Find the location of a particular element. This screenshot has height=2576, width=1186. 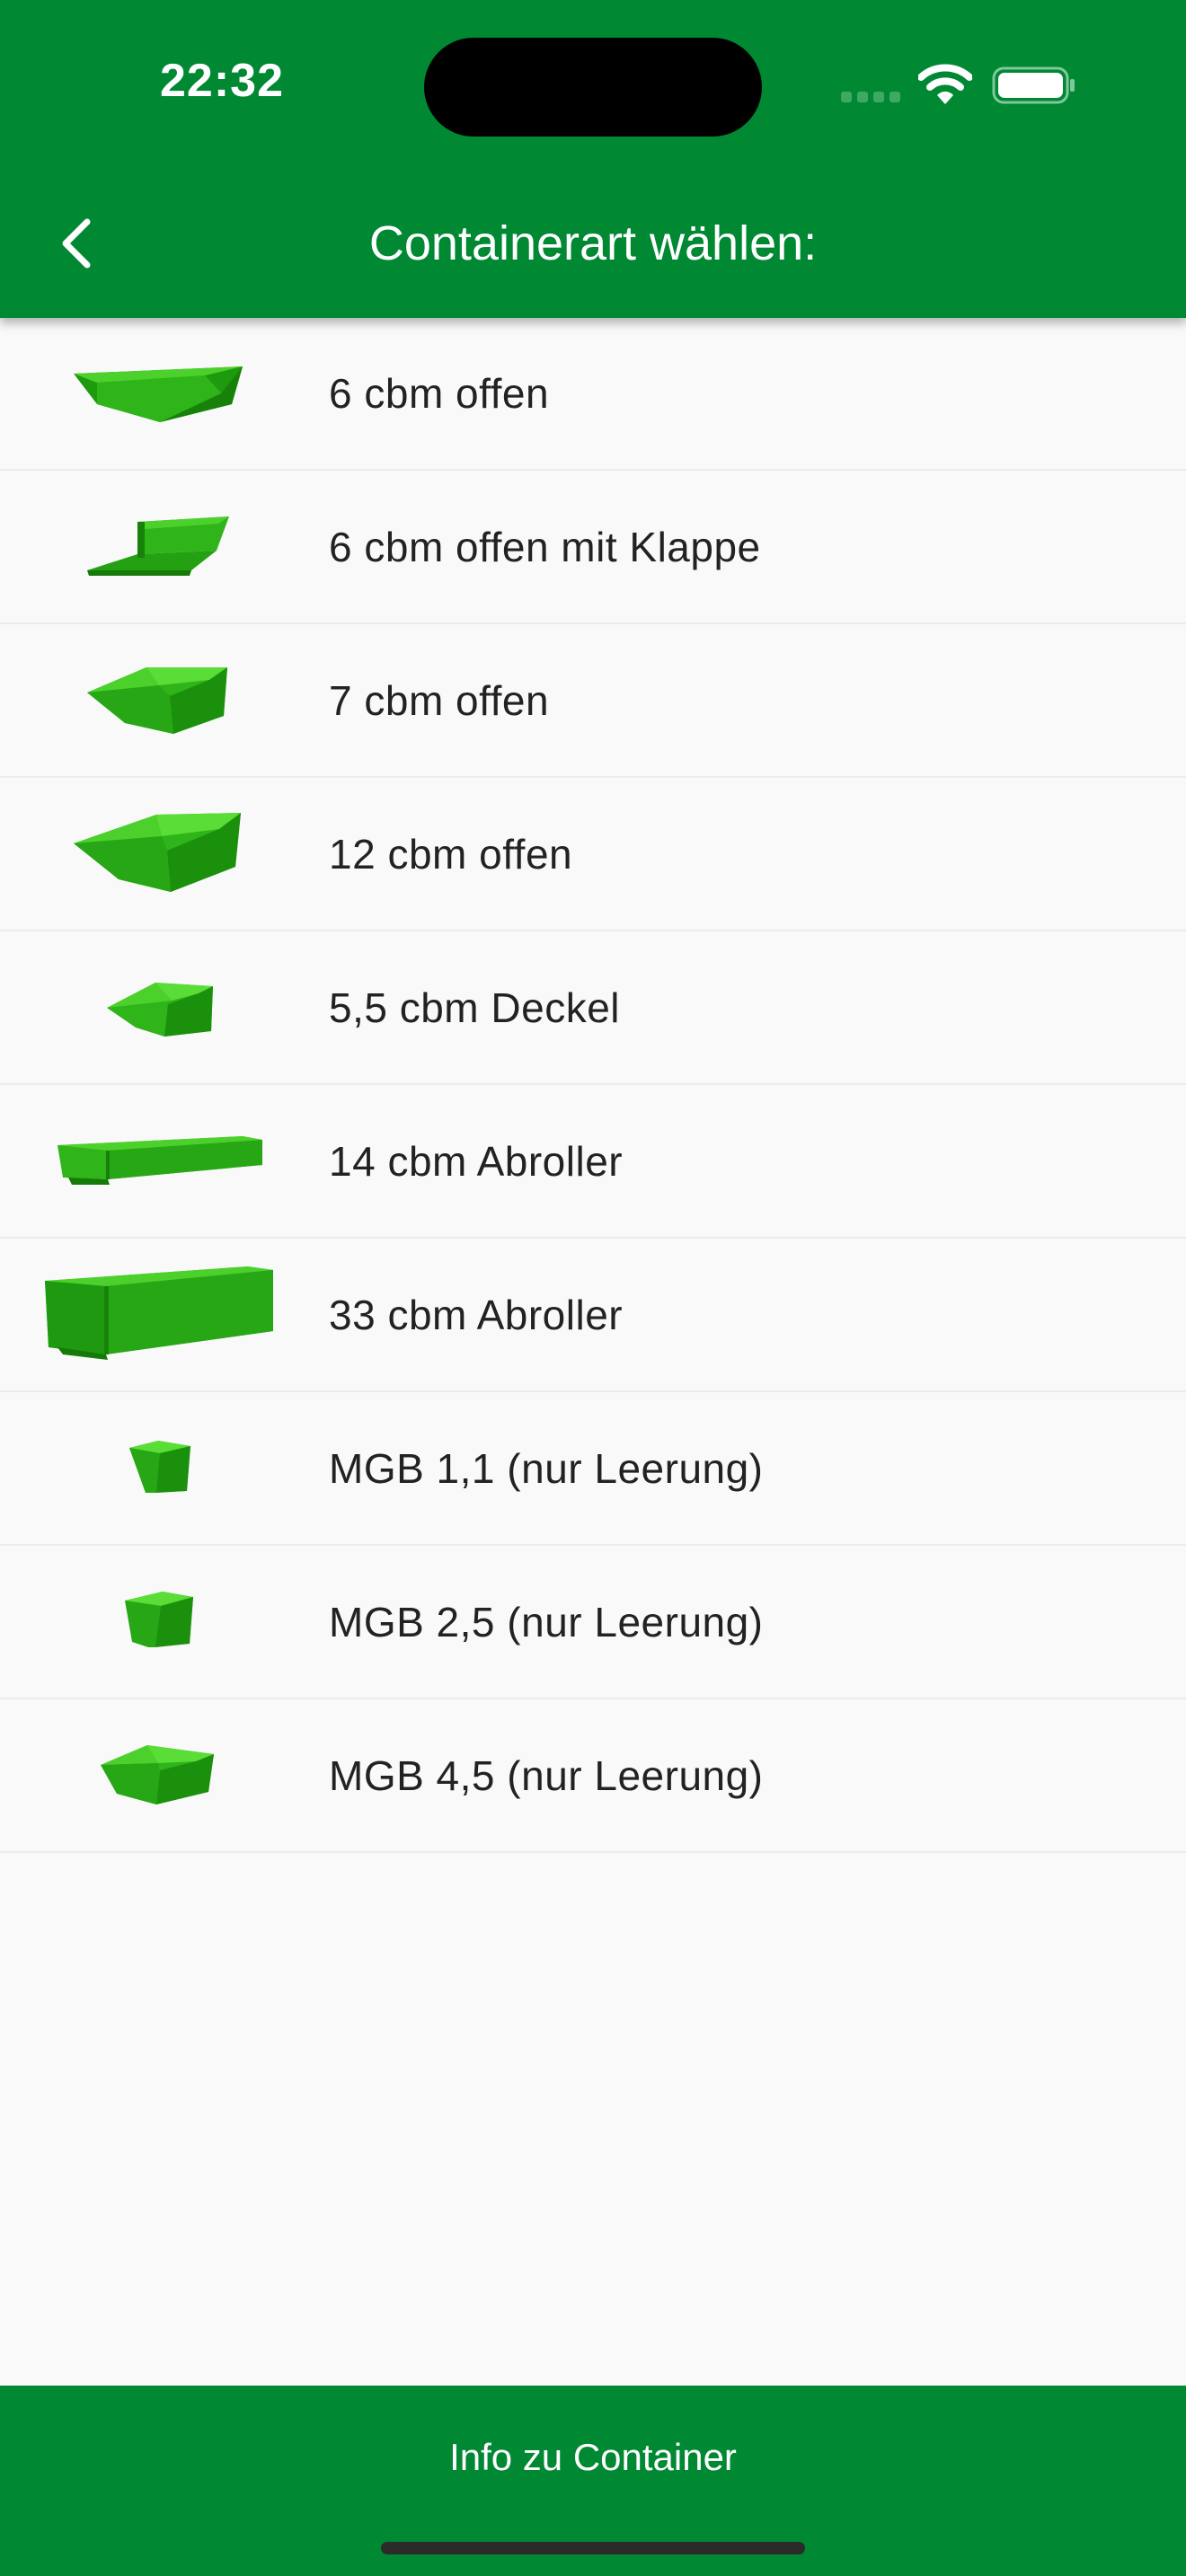

page-title: Containerart wählen: is located at coordinates (593, 243).